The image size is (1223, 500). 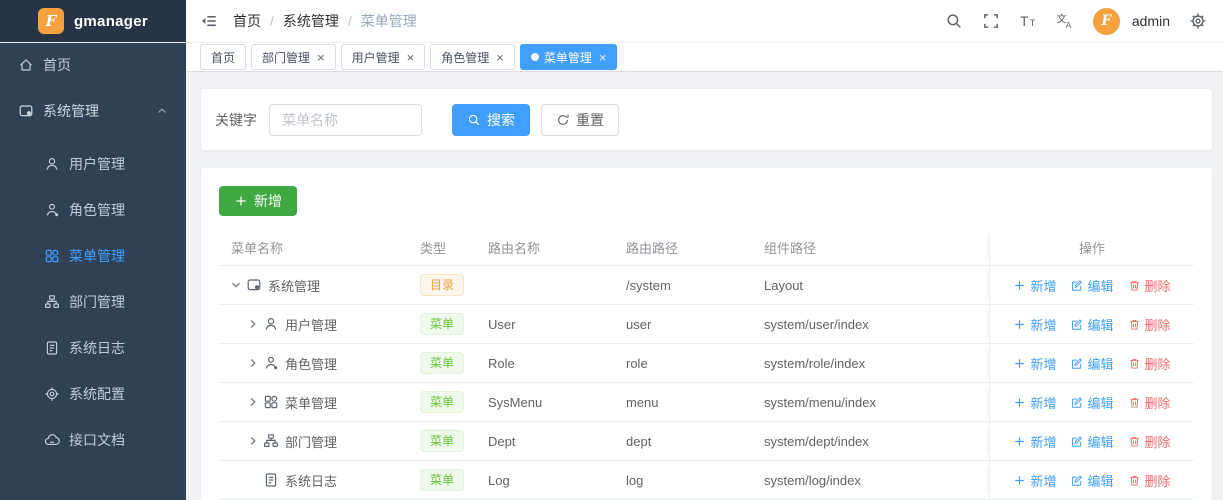 What do you see at coordinates (93, 164) in the screenshot?
I see `sidebar-item-user: 用户管理` at bounding box center [93, 164].